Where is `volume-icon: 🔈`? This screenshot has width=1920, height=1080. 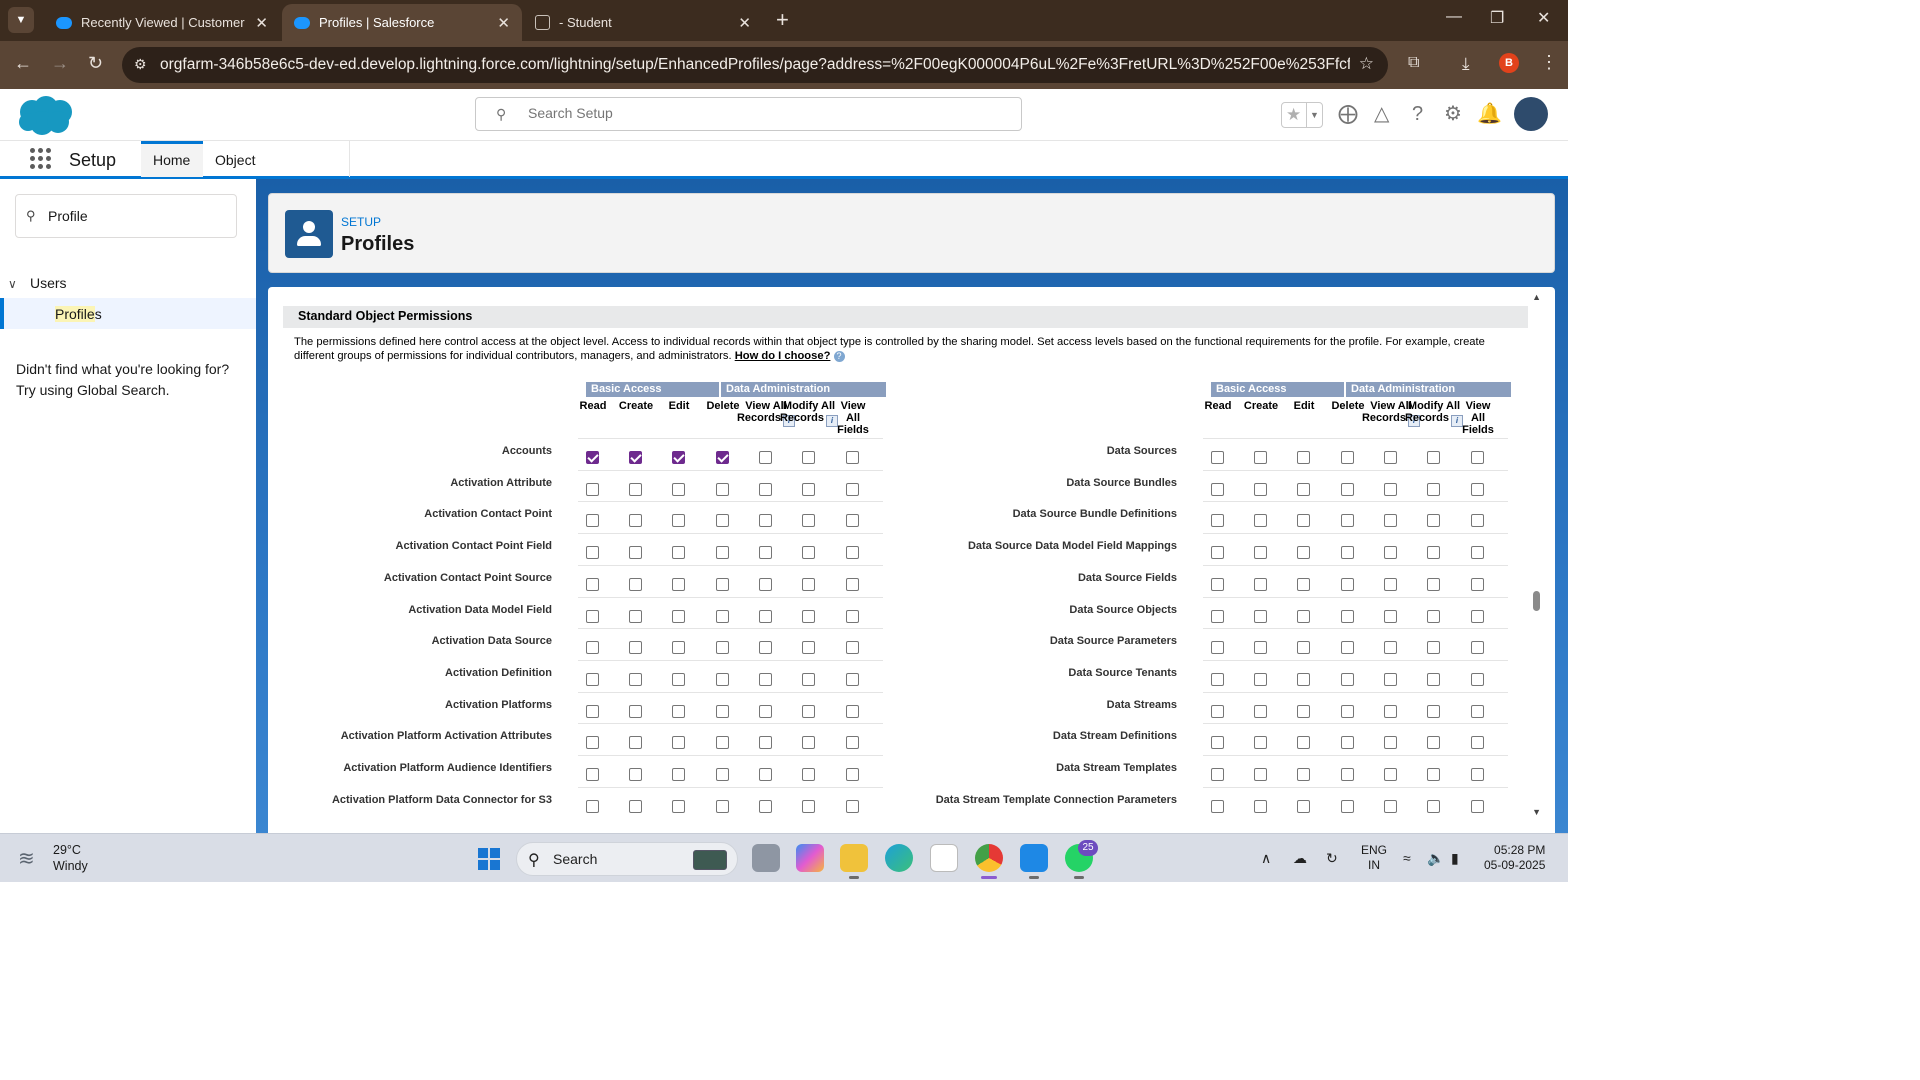 volume-icon: 🔈 is located at coordinates (1435, 858).